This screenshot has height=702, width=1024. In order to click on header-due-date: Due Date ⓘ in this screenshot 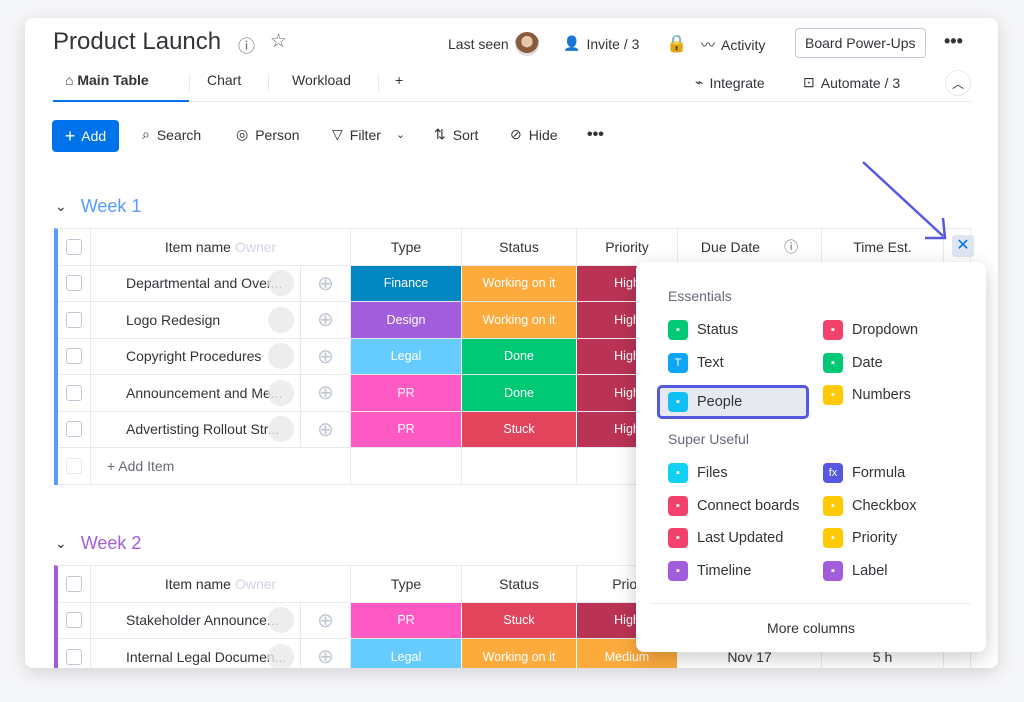, I will do `click(750, 247)`.